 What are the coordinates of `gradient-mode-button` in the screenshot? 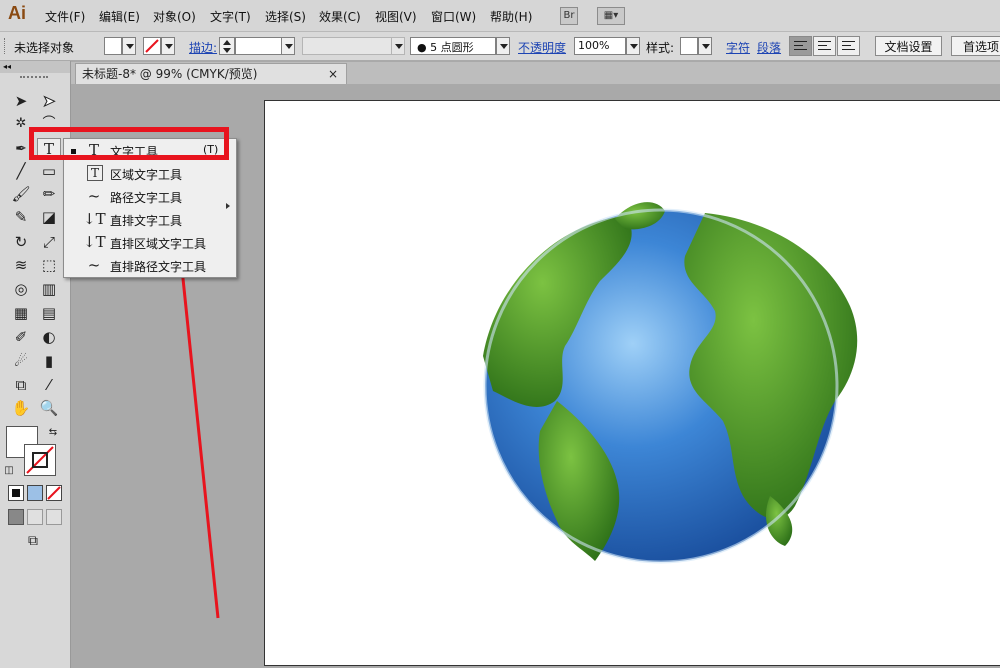 It's located at (35, 493).